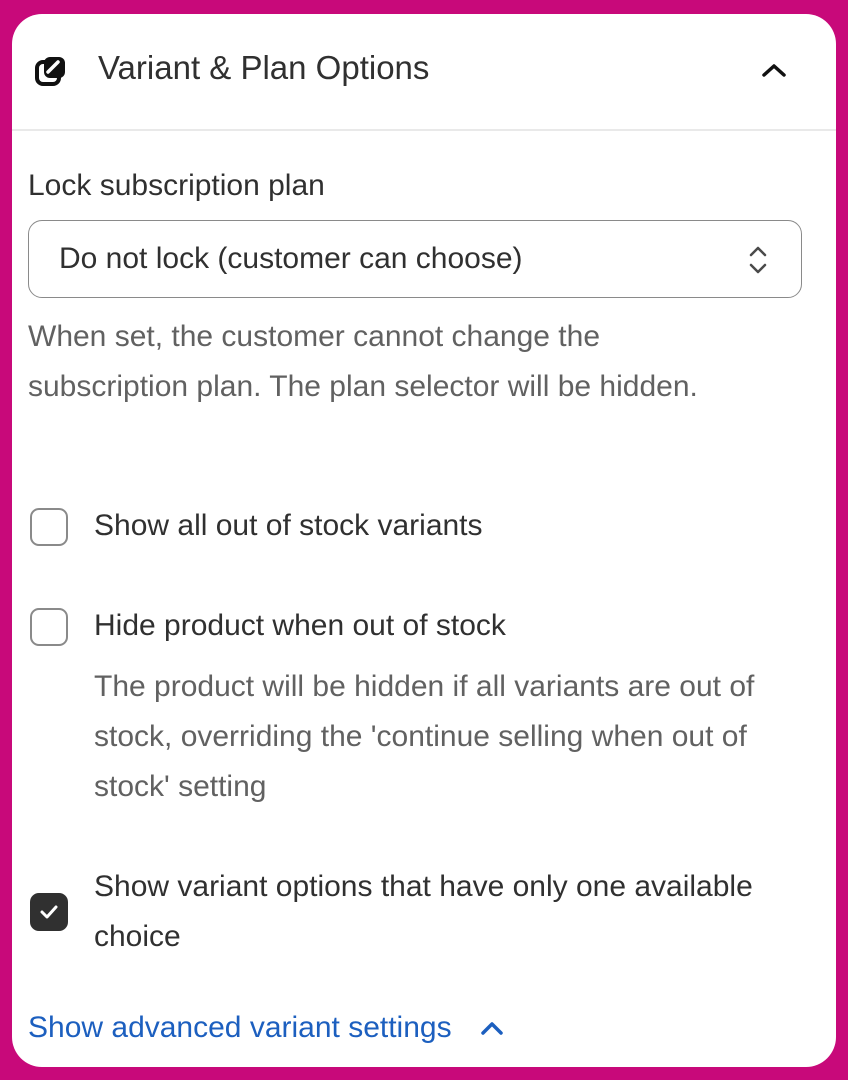 The image size is (848, 1080). I want to click on panel-title: Variant & Plan Options, so click(264, 67).